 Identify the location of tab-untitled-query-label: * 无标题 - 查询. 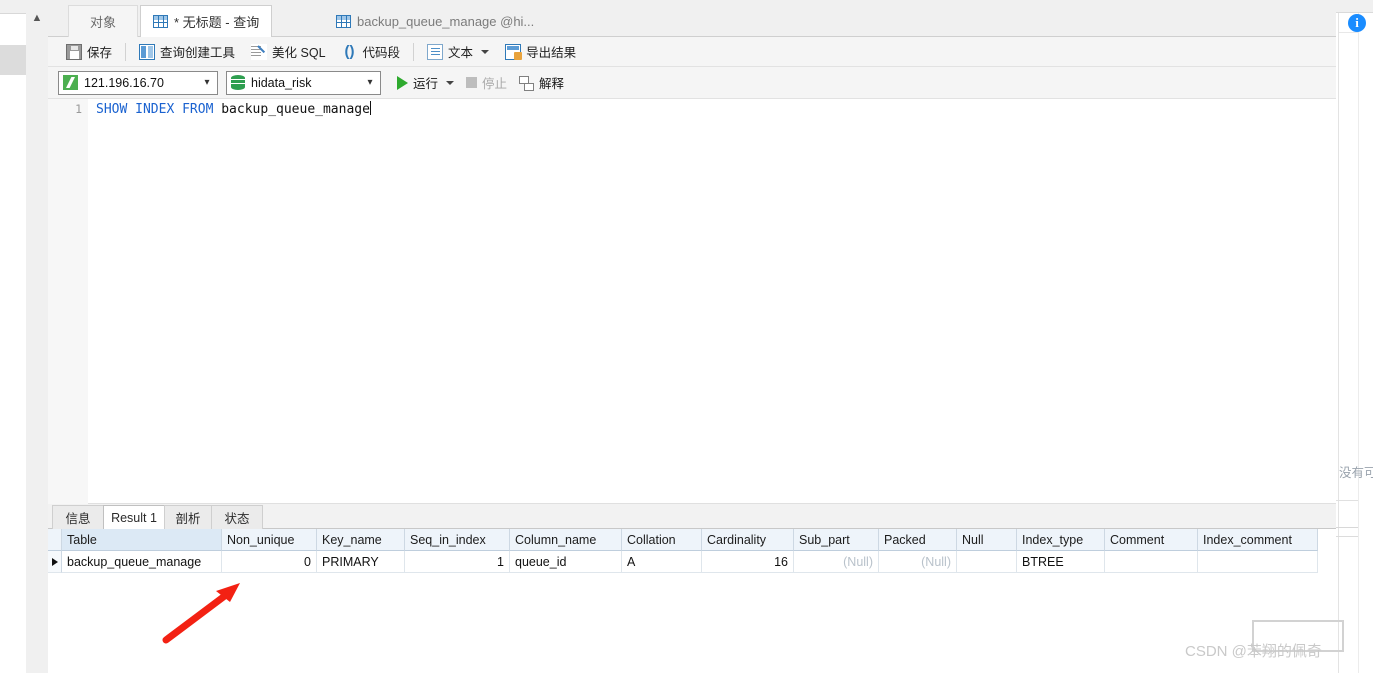
(217, 22).